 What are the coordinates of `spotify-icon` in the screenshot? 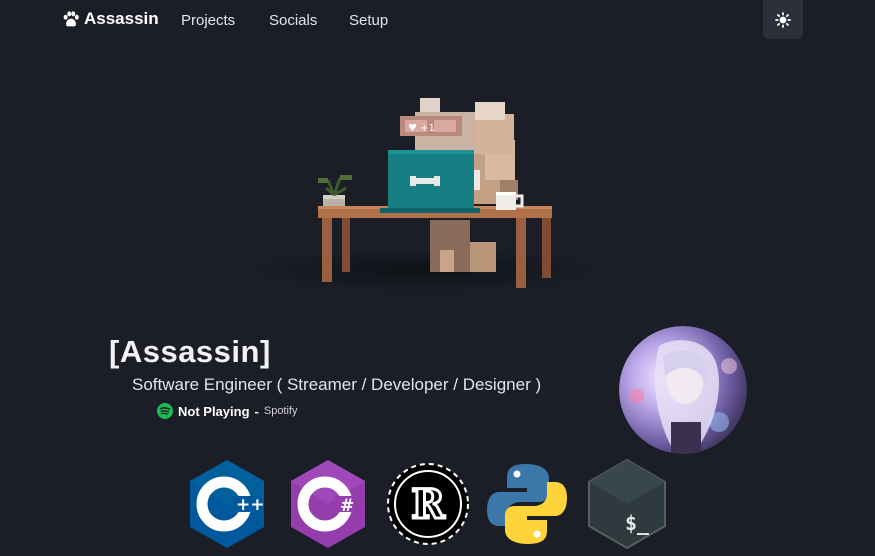 It's located at (165, 411).